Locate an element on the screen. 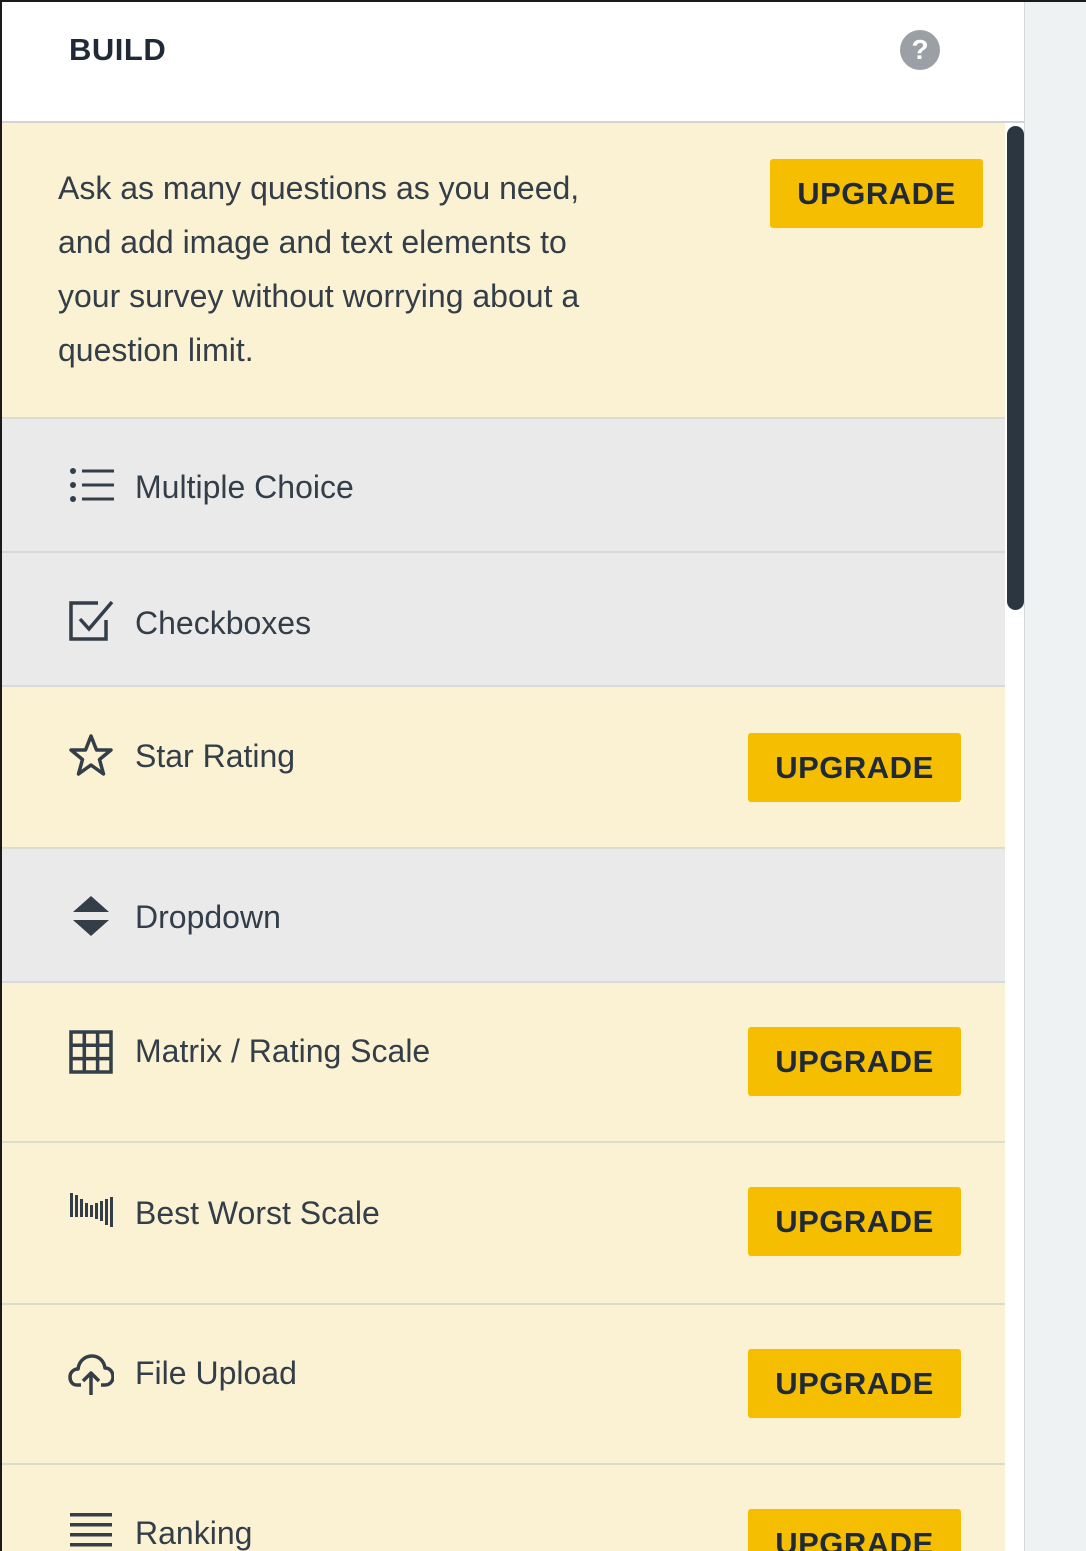  question-type-label: Matrix / Rating Scale is located at coordinates (283, 1051).